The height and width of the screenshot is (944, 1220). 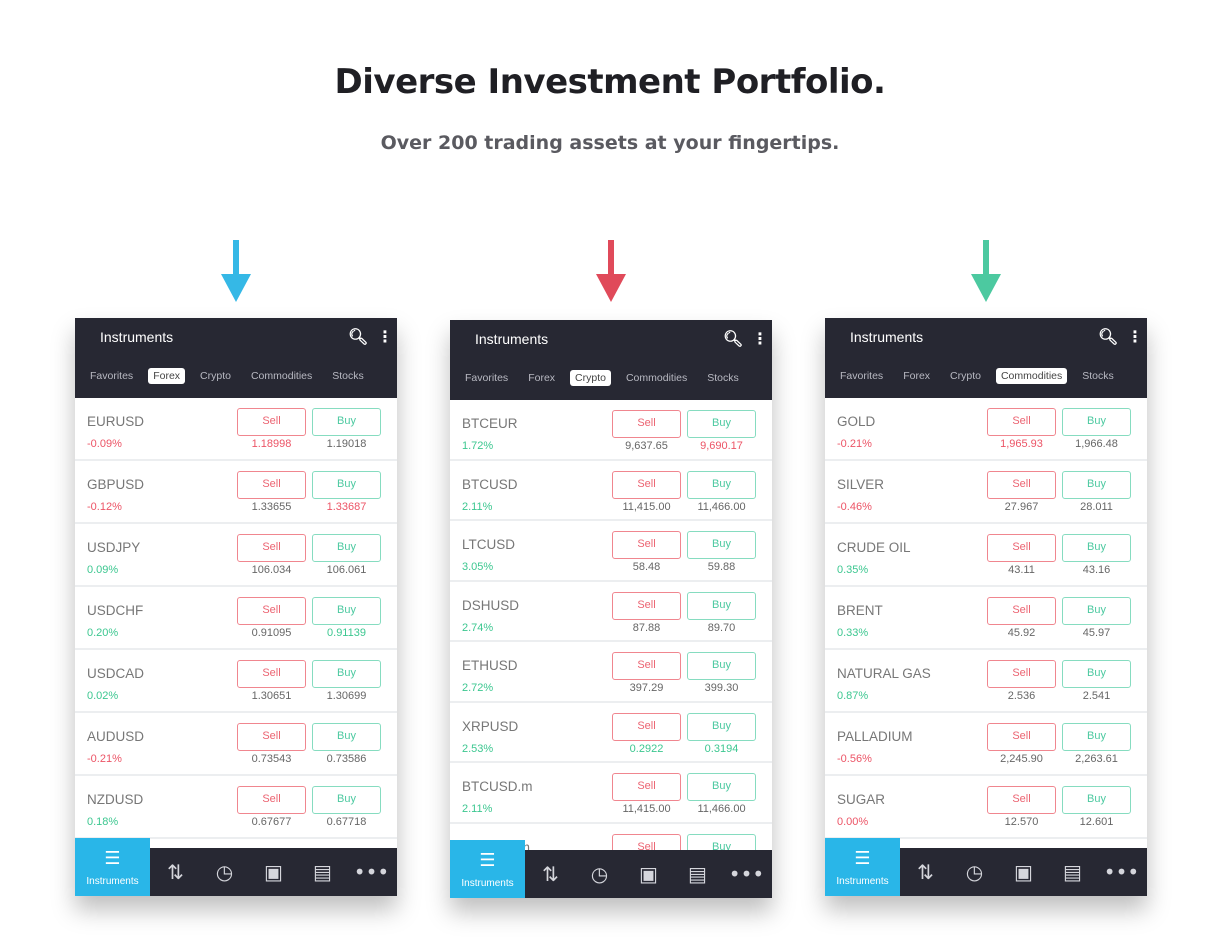 What do you see at coordinates (986, 618) in the screenshot?
I see `instrument-row: BRENT 0.33% Sell Buy 45.92 45.97` at bounding box center [986, 618].